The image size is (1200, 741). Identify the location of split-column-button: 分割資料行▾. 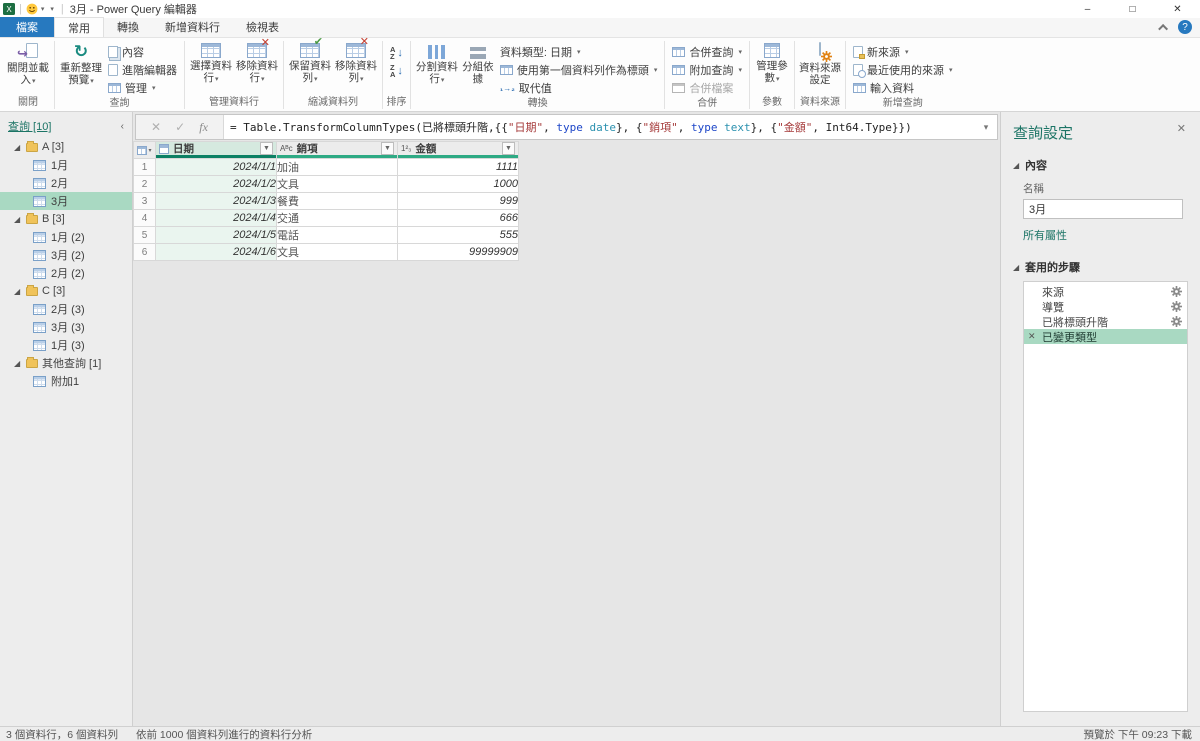
(437, 67).